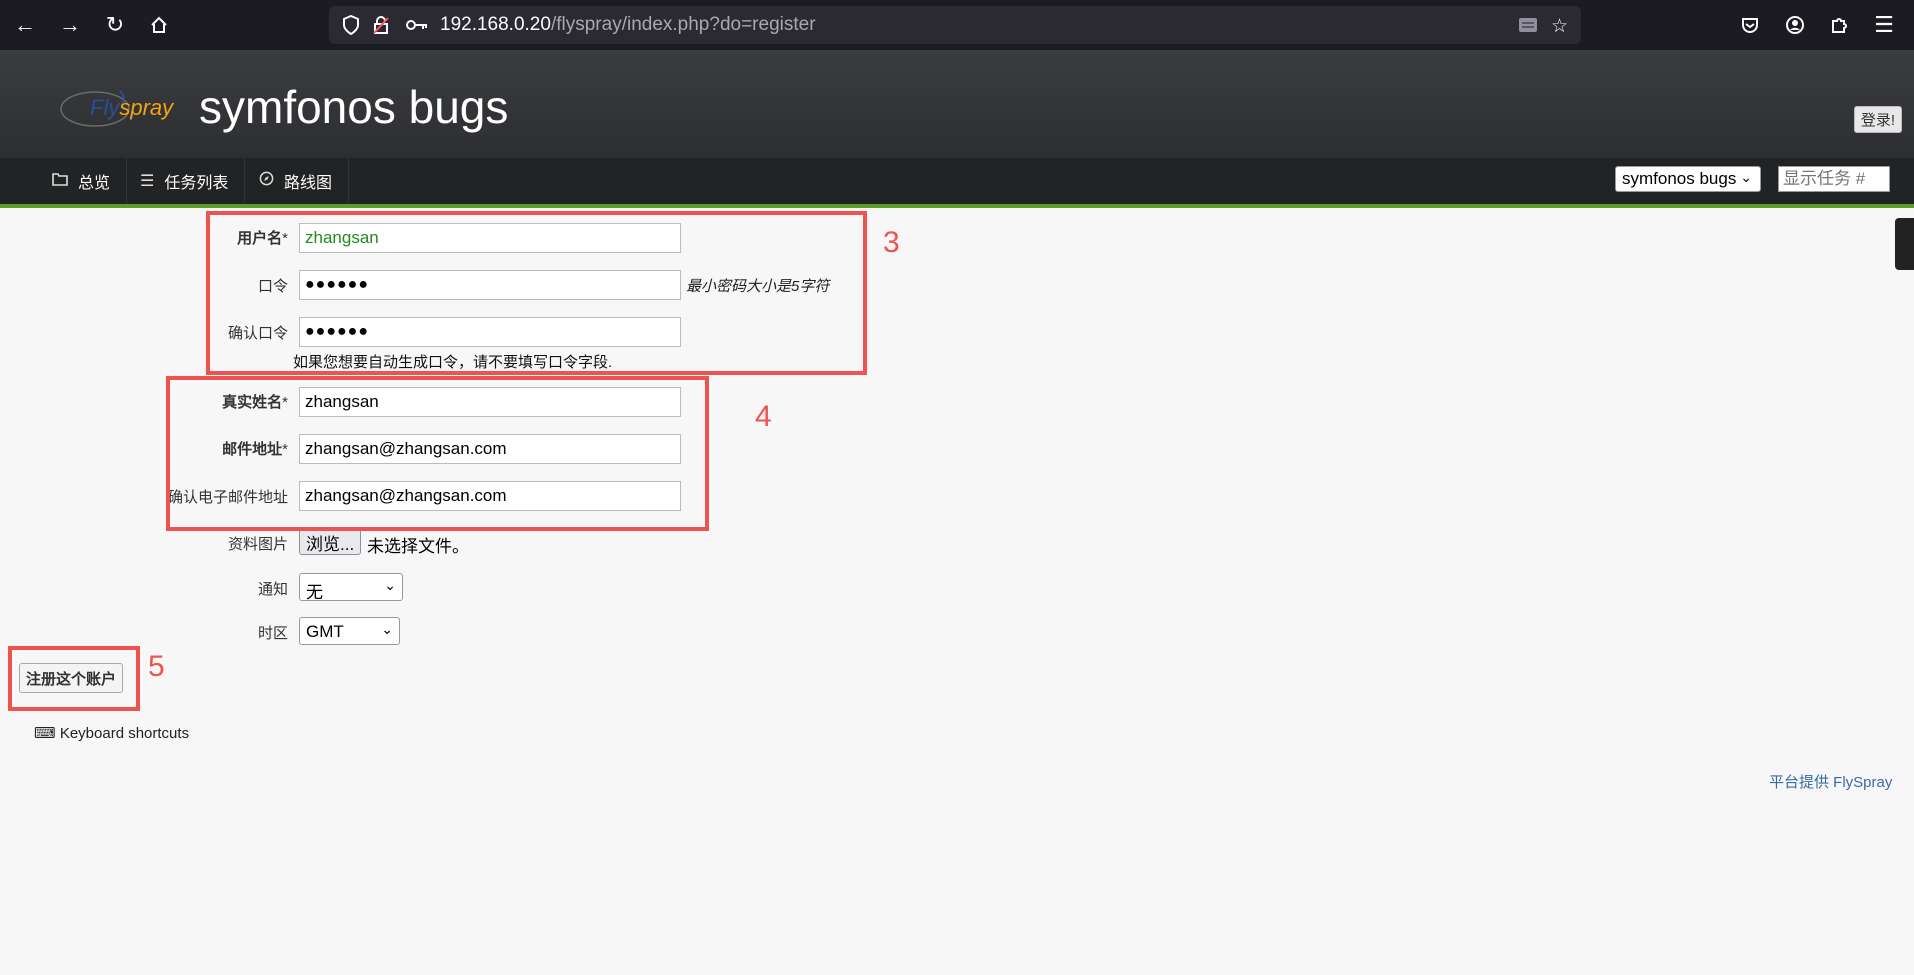 The image size is (1914, 975). What do you see at coordinates (325, 631) in the screenshot?
I see `timezone-select-value: GMT` at bounding box center [325, 631].